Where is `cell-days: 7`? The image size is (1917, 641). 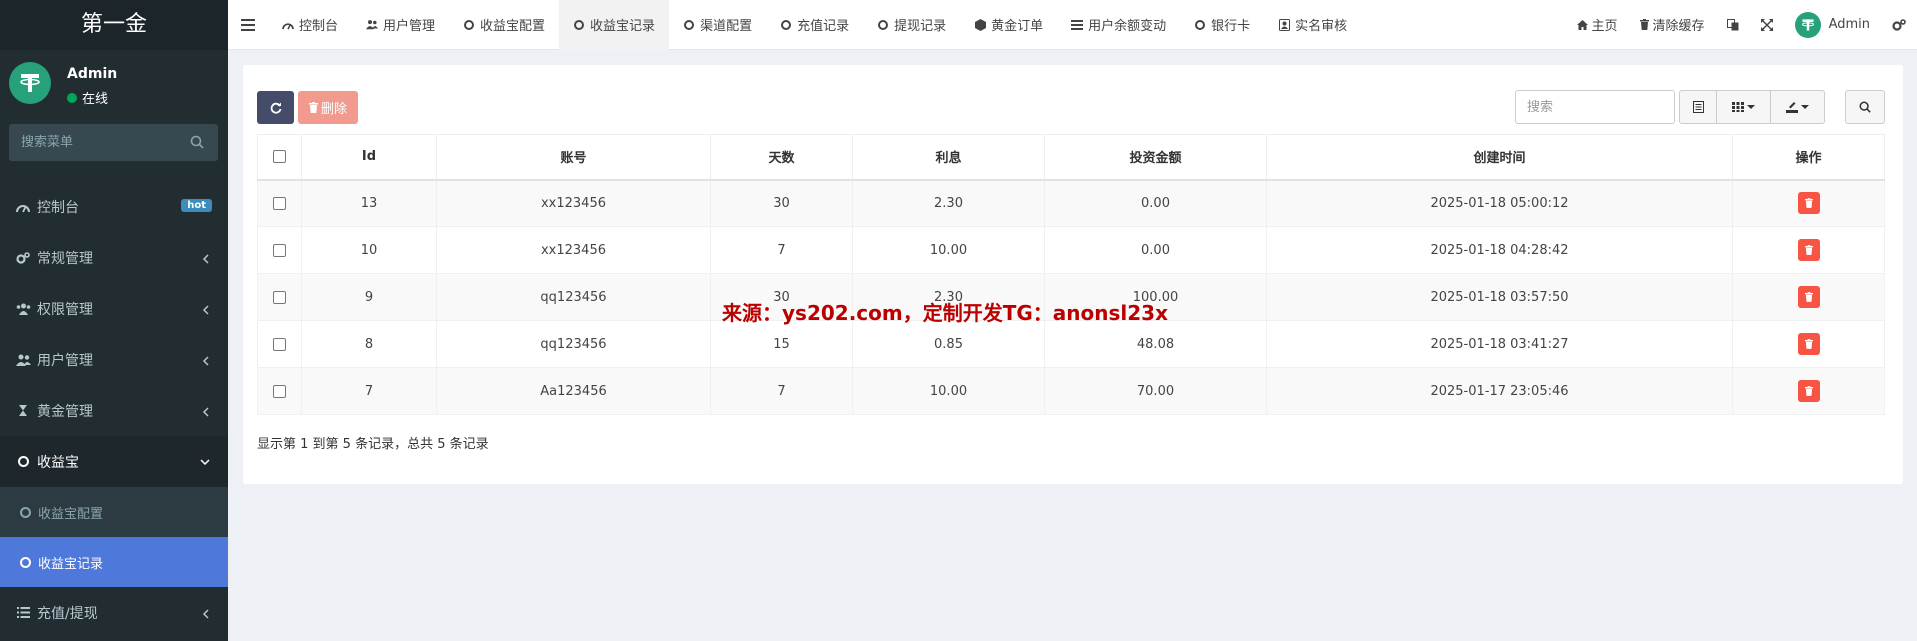 cell-days: 7 is located at coordinates (781, 250).